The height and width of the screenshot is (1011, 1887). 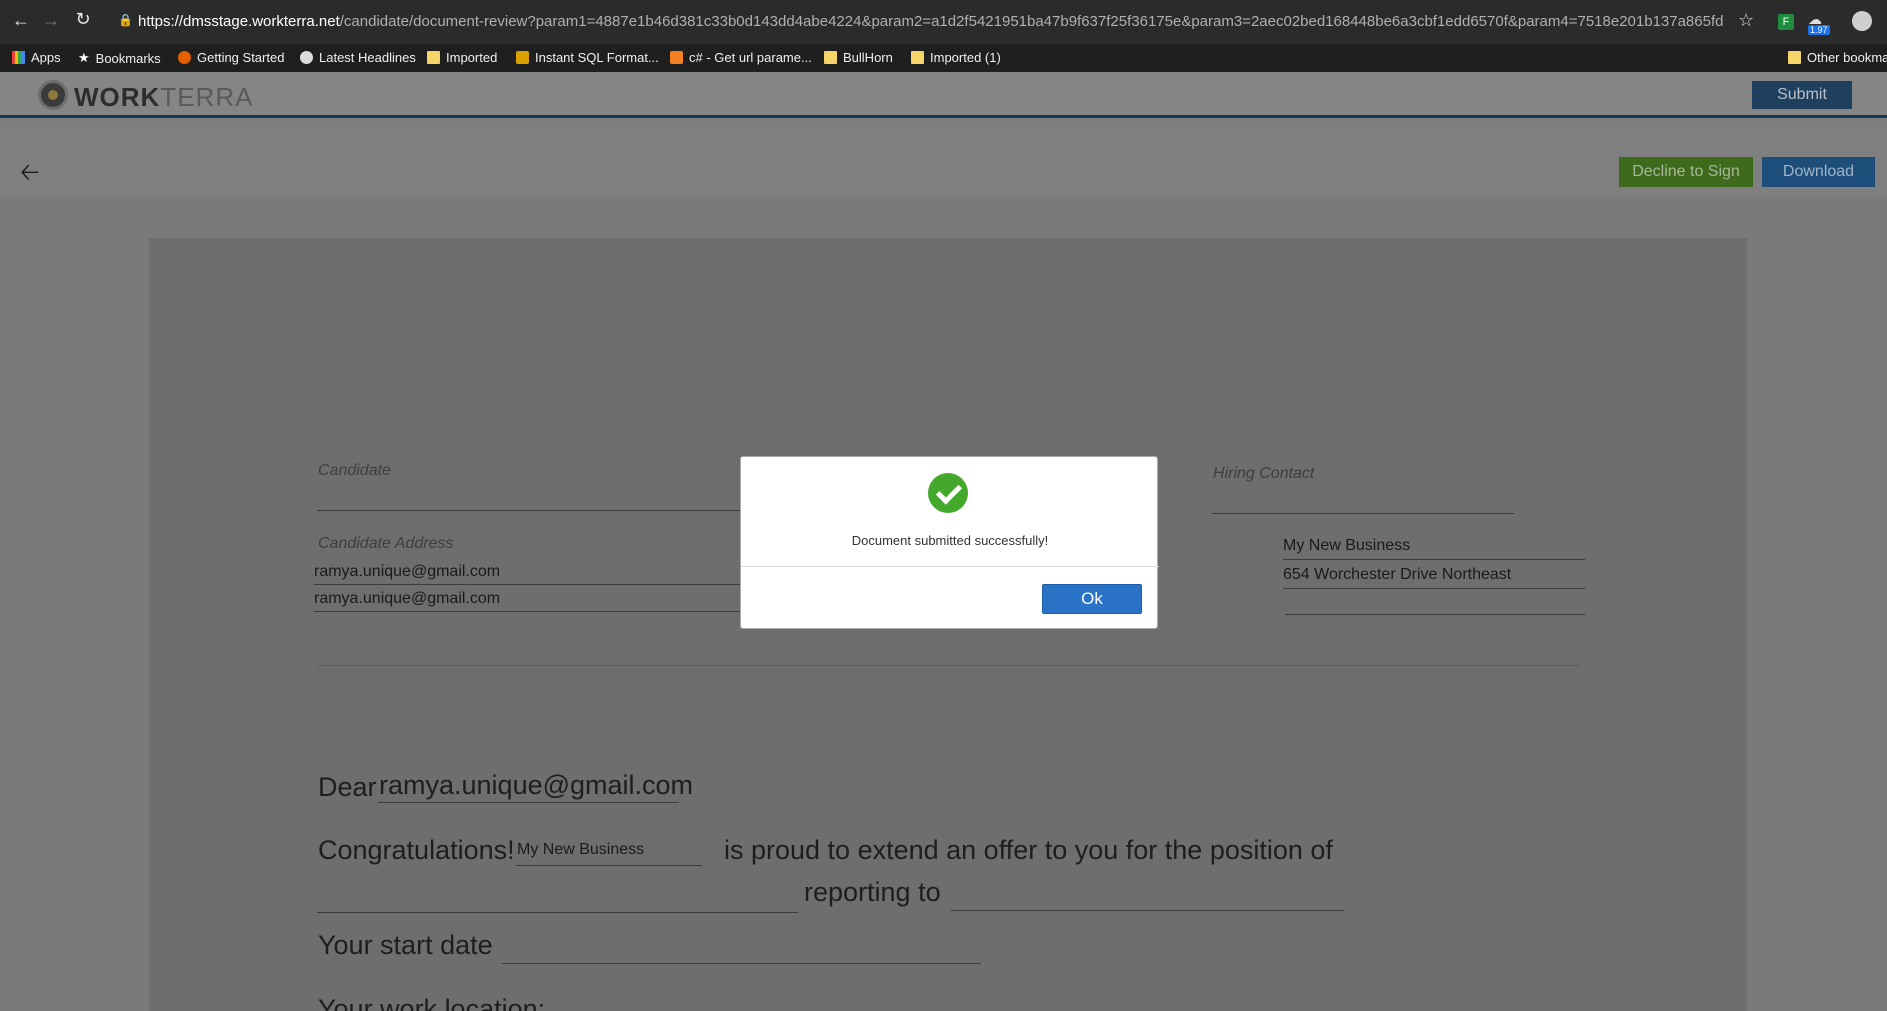 What do you see at coordinates (1802, 95) in the screenshot?
I see `submit-button: Submit` at bounding box center [1802, 95].